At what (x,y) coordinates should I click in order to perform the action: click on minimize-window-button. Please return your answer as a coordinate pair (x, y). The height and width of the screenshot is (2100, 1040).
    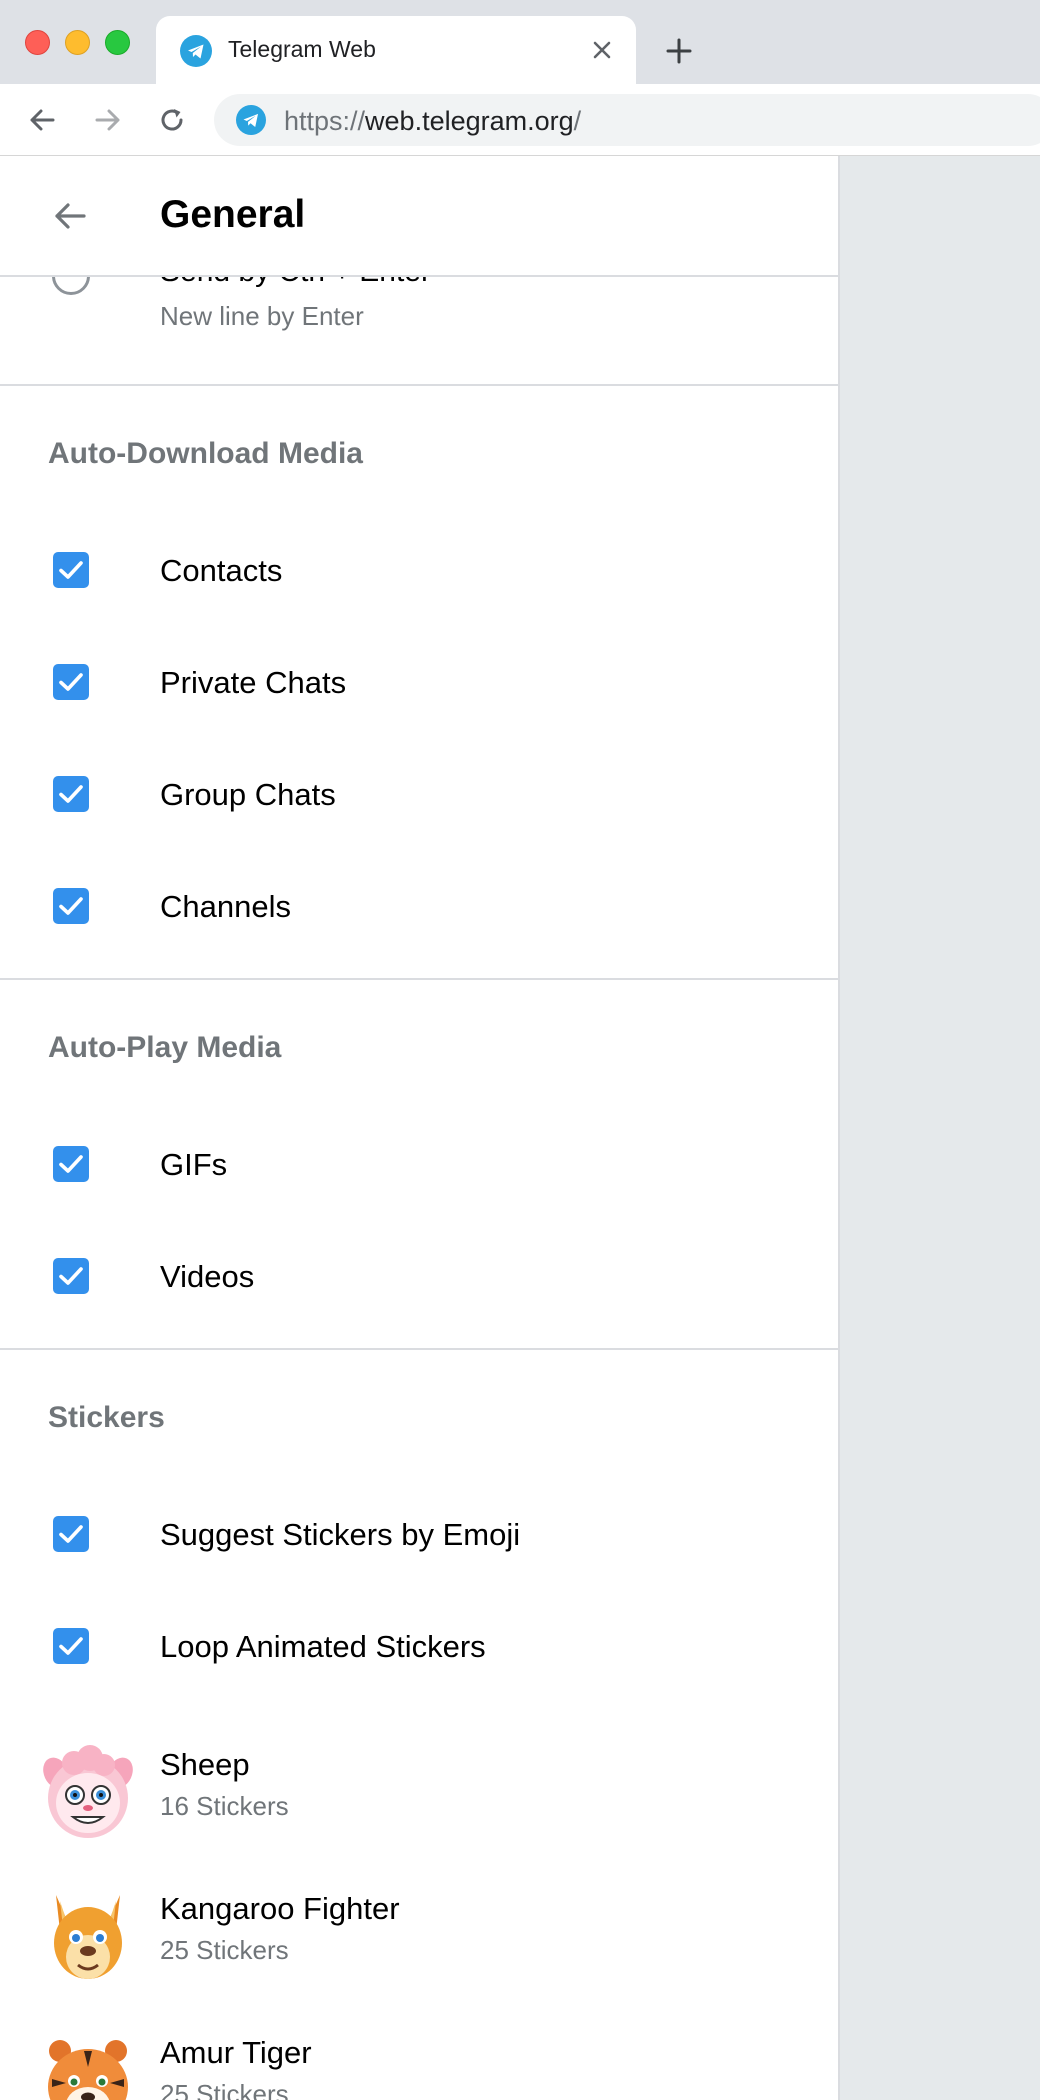
    Looking at the image, I should click on (77, 42).